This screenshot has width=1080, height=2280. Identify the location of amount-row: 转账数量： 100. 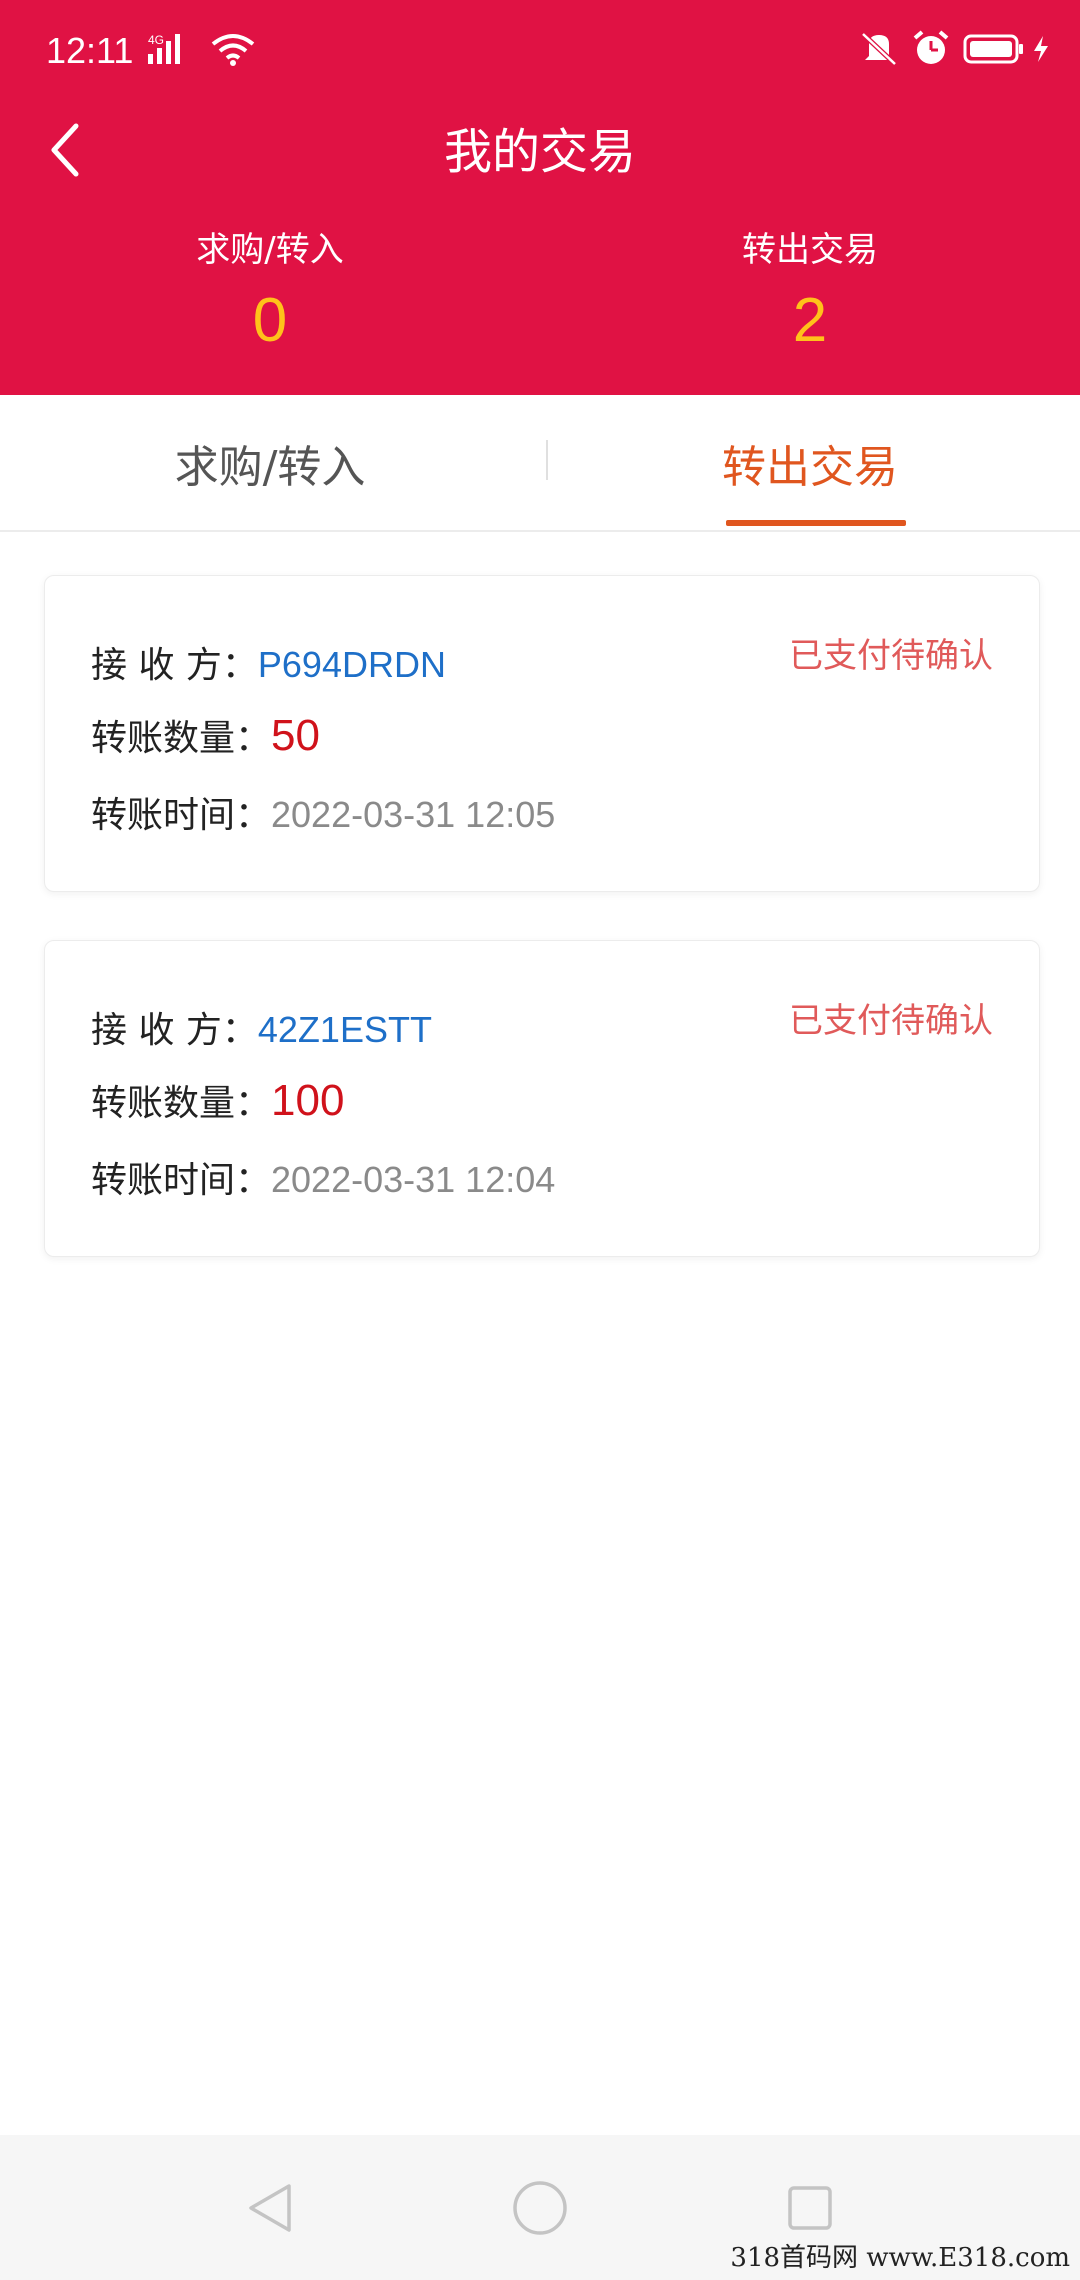
(217, 1100).